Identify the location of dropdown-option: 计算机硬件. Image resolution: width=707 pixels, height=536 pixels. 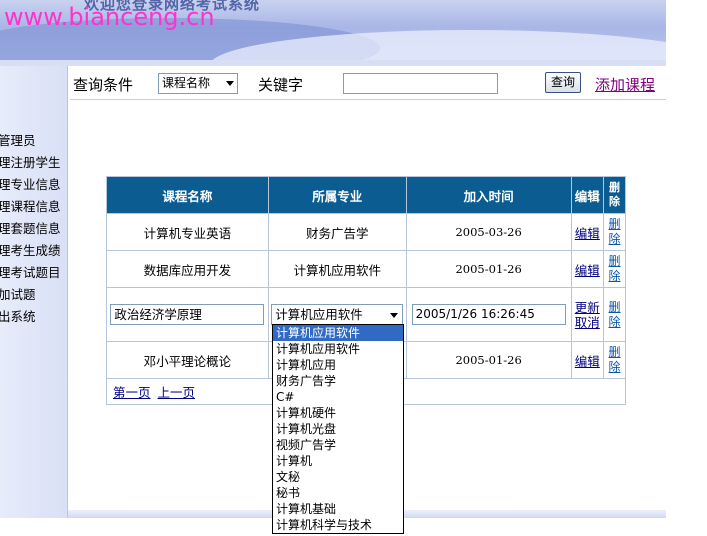
(338, 413).